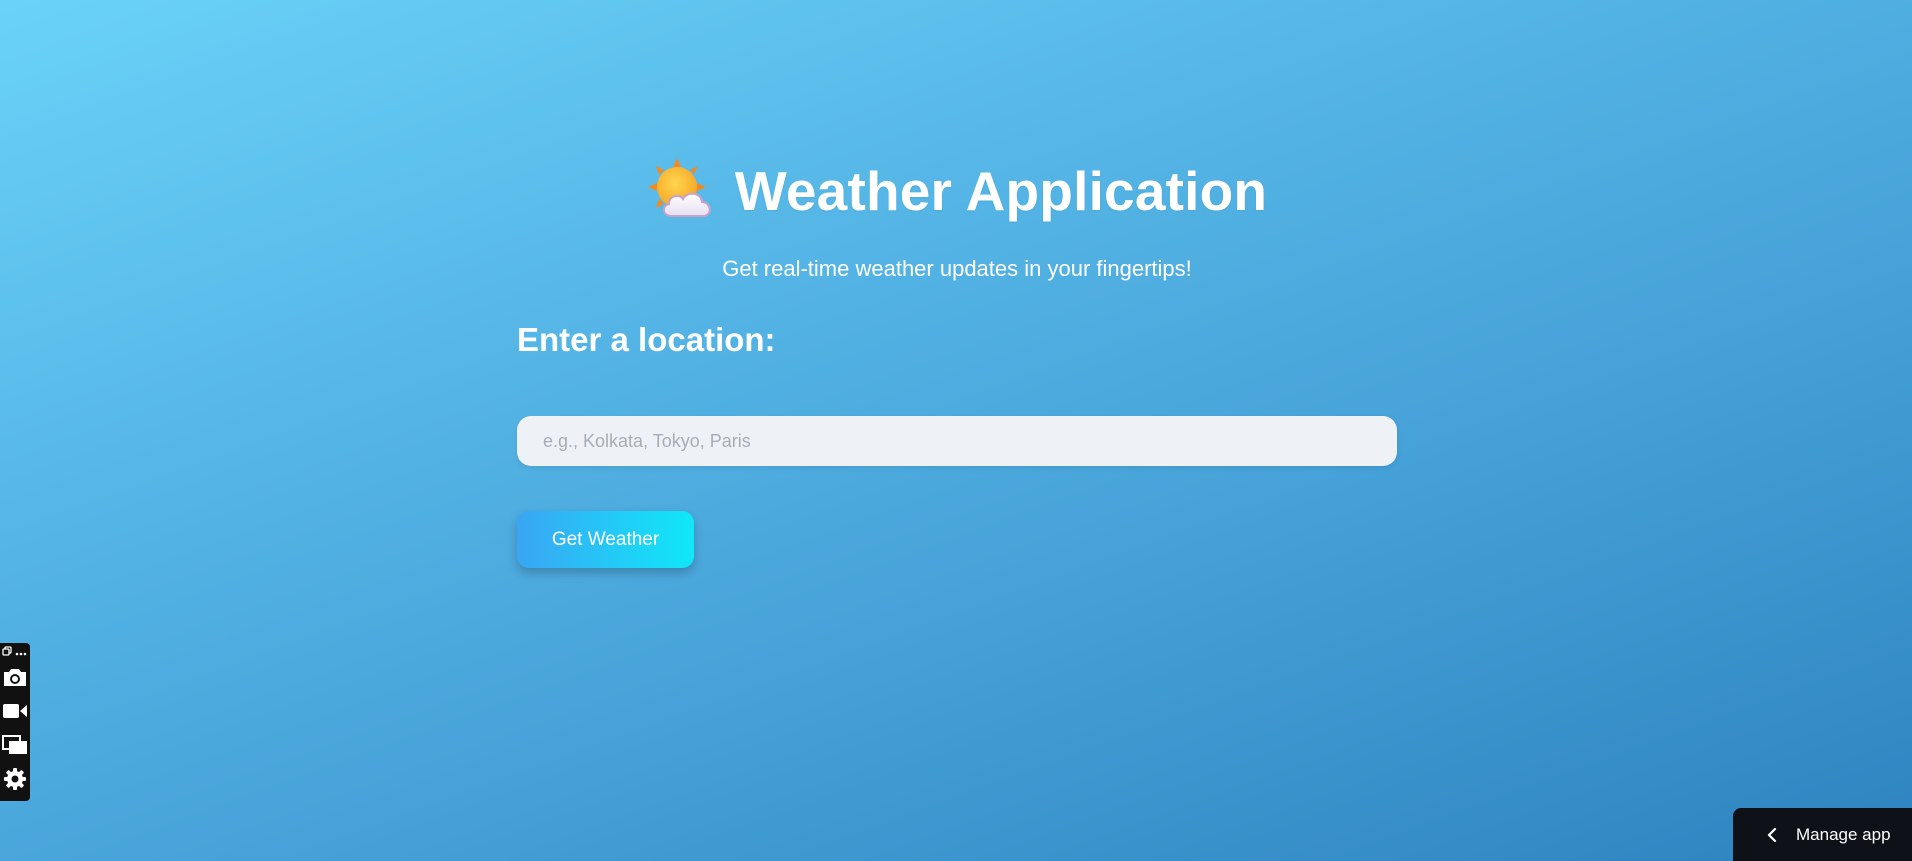 This screenshot has height=861, width=1912. What do you see at coordinates (605, 539) in the screenshot?
I see `get-weather-button: Get Weather` at bounding box center [605, 539].